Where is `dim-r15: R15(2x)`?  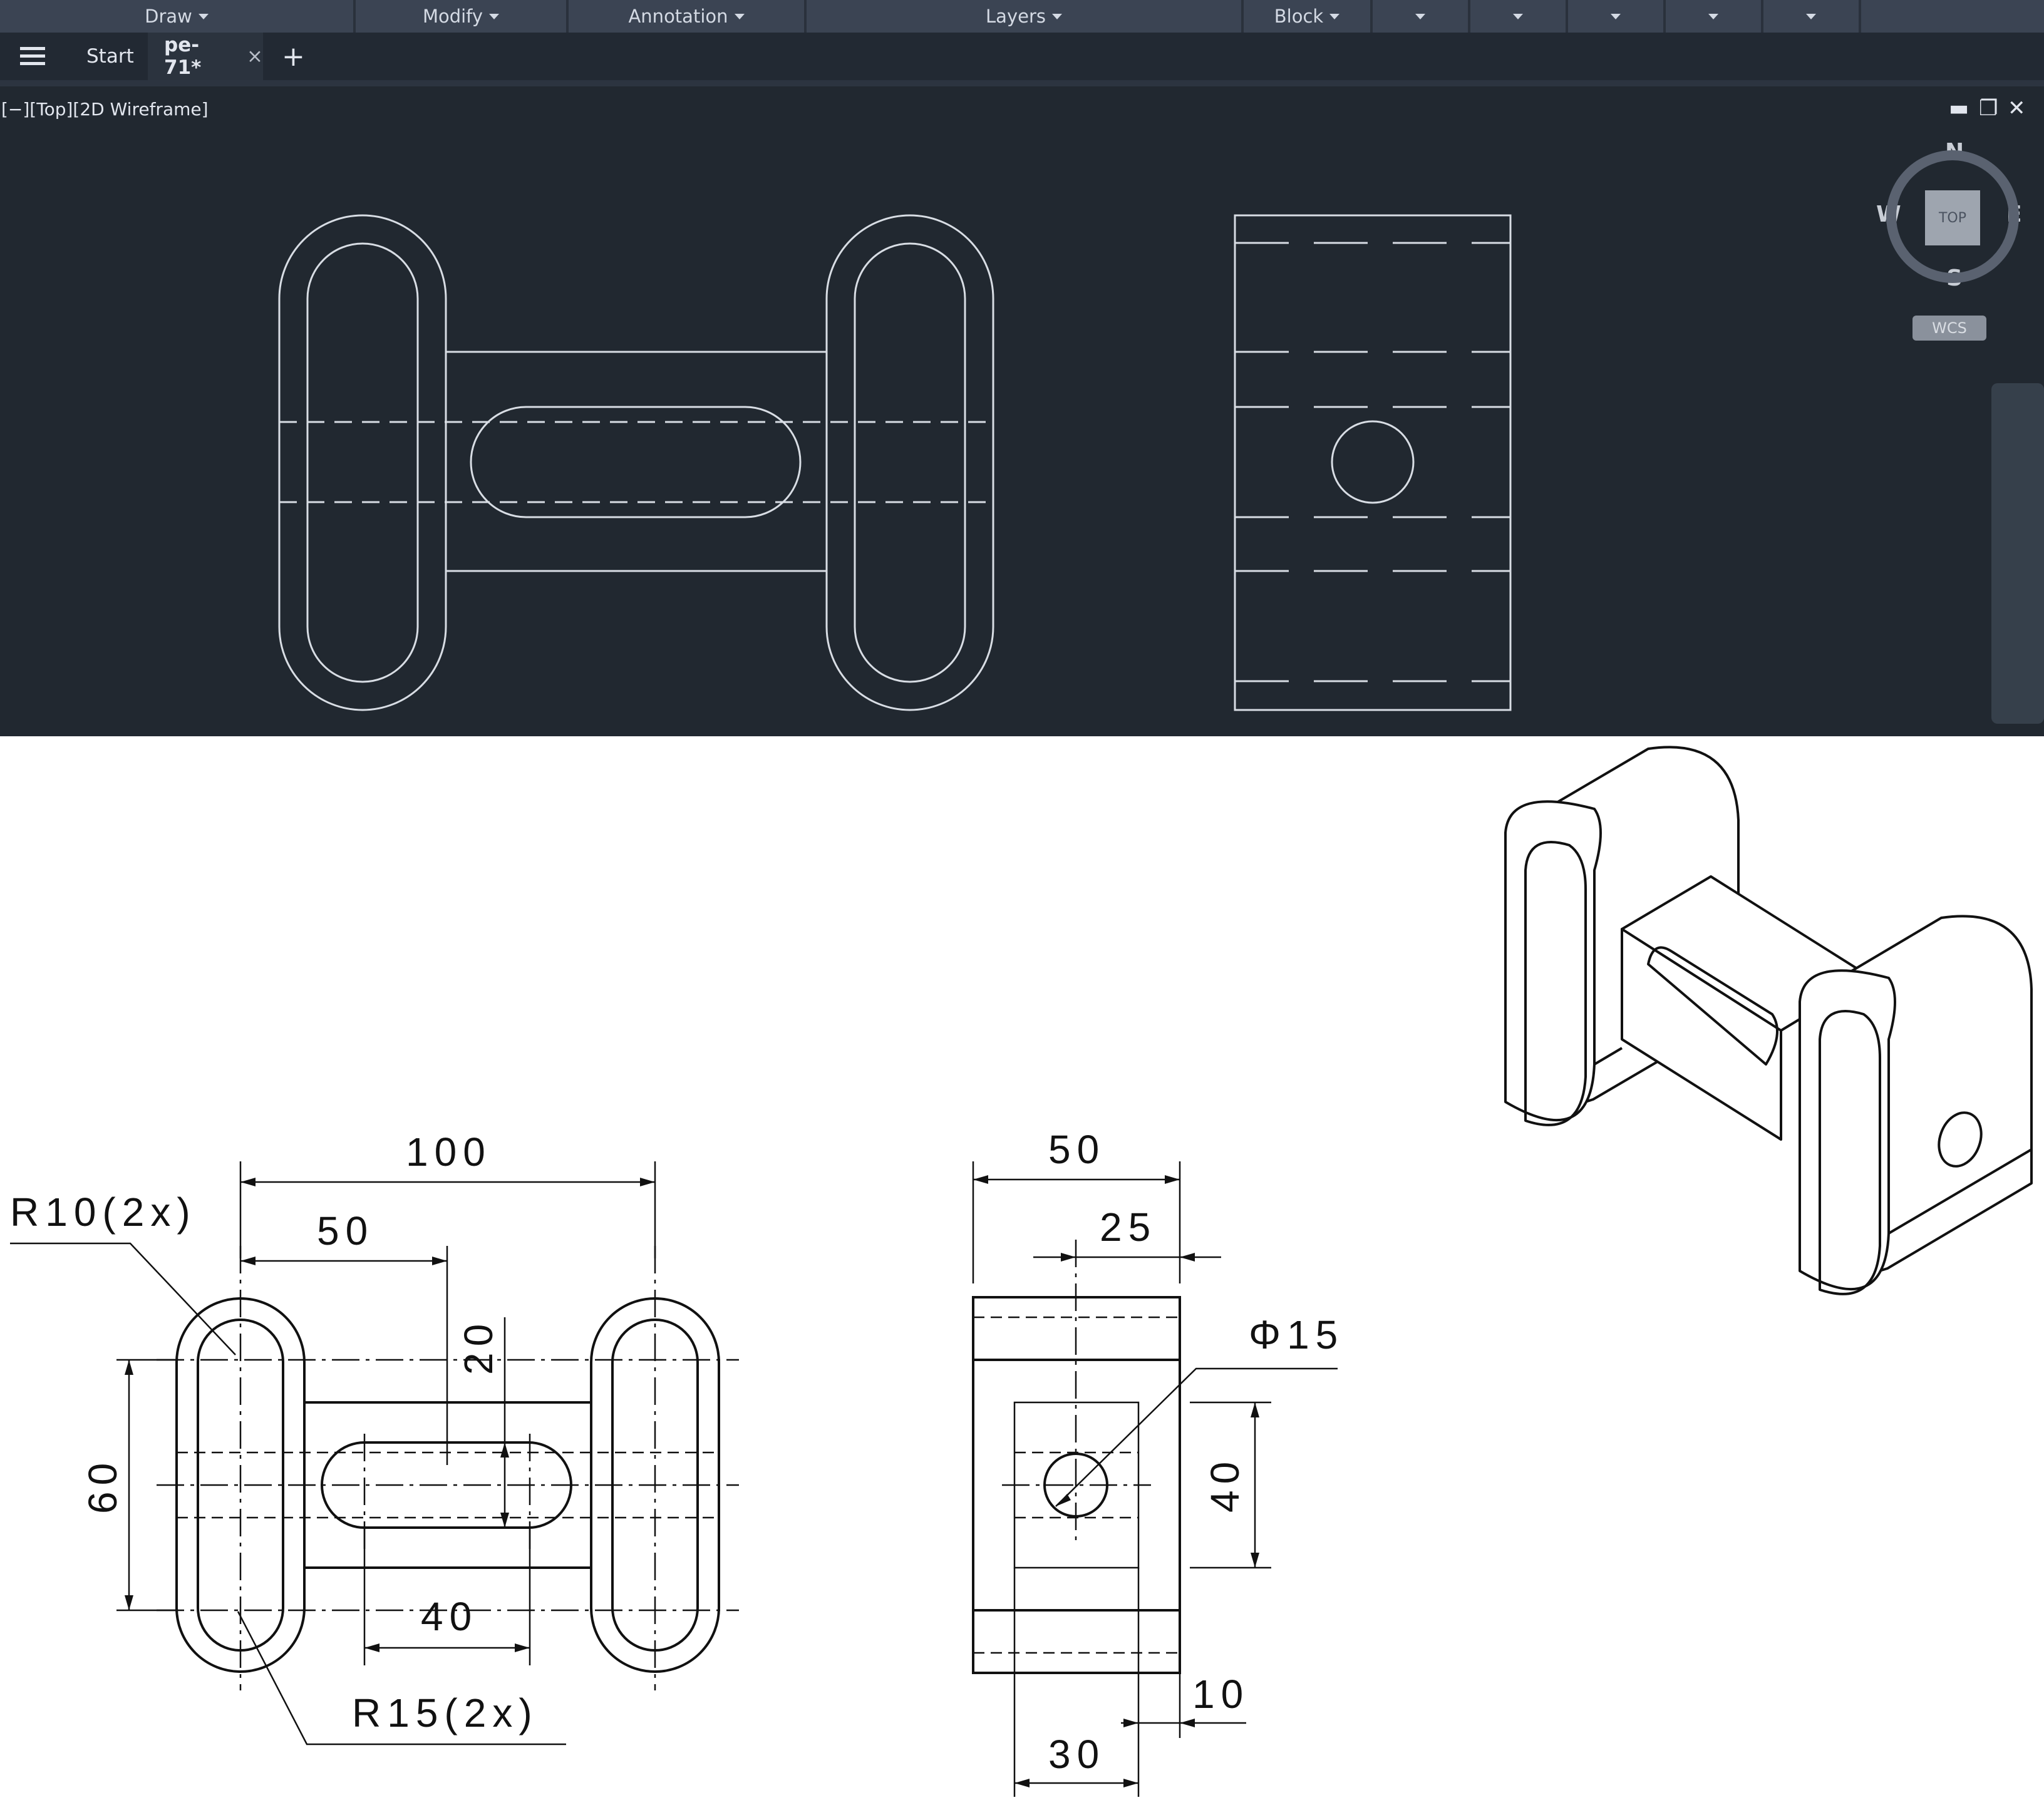
dim-r15: R15(2x) is located at coordinates (445, 1712).